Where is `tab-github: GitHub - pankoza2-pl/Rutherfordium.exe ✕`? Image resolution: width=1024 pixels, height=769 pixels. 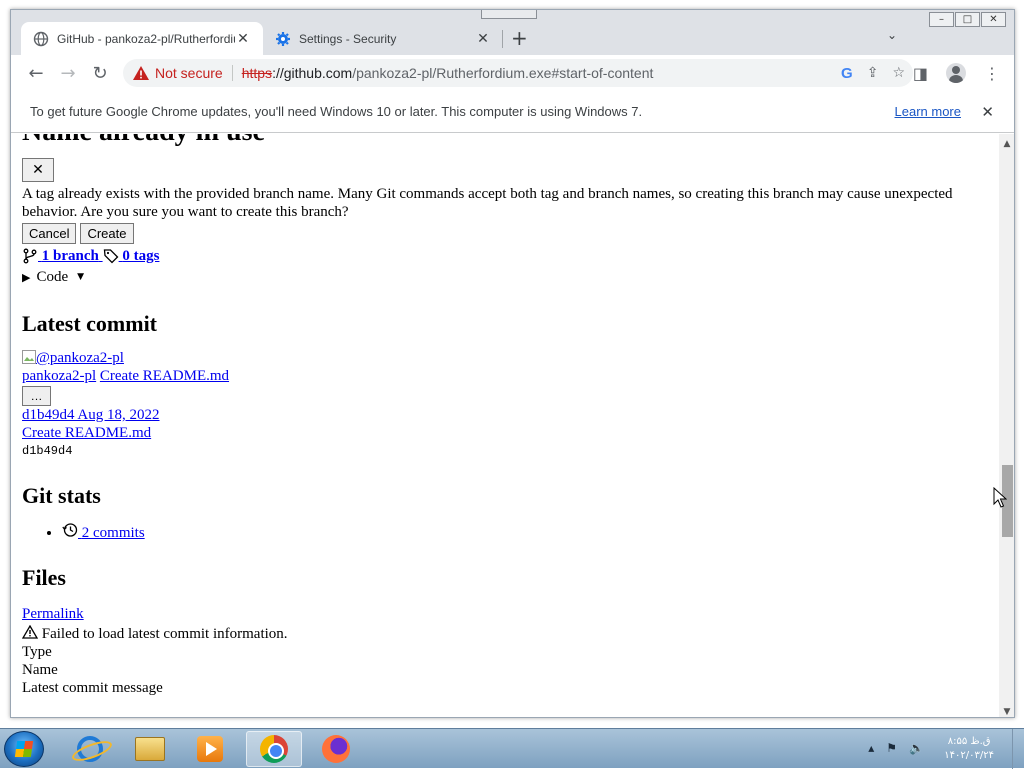
tab-github: GitHub - pankoza2-pl/Rutherfordium.exe ✕ is located at coordinates (142, 38).